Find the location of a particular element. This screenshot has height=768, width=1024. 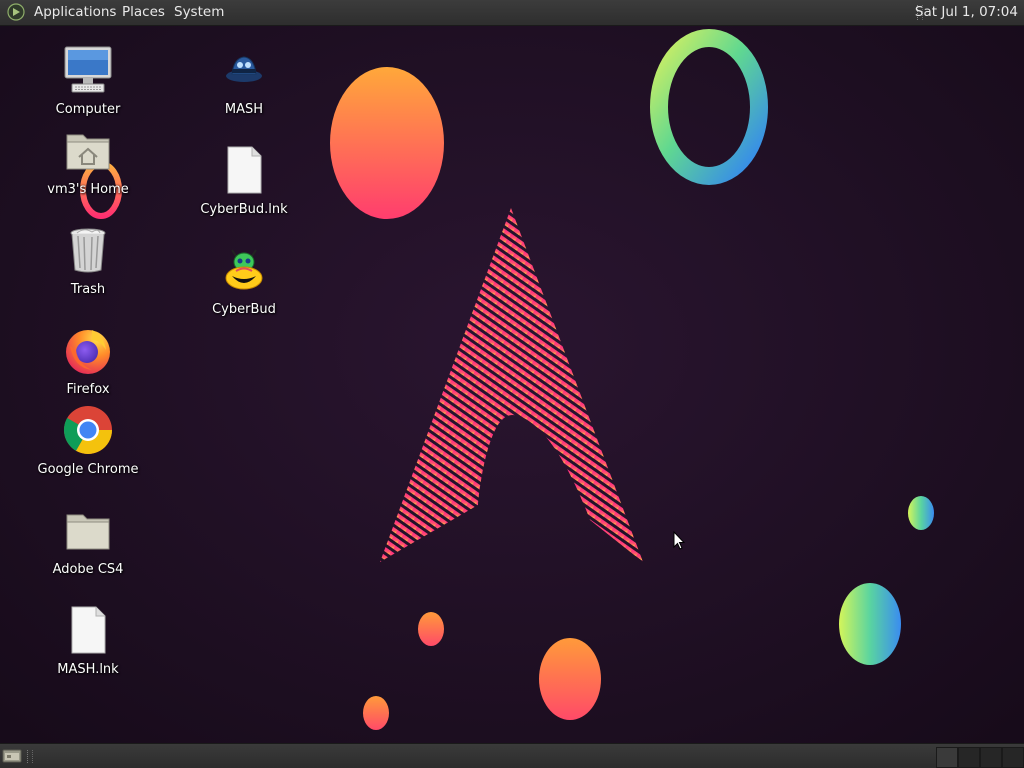

desktop-icon-computer: Computer is located at coordinates (88, 80).